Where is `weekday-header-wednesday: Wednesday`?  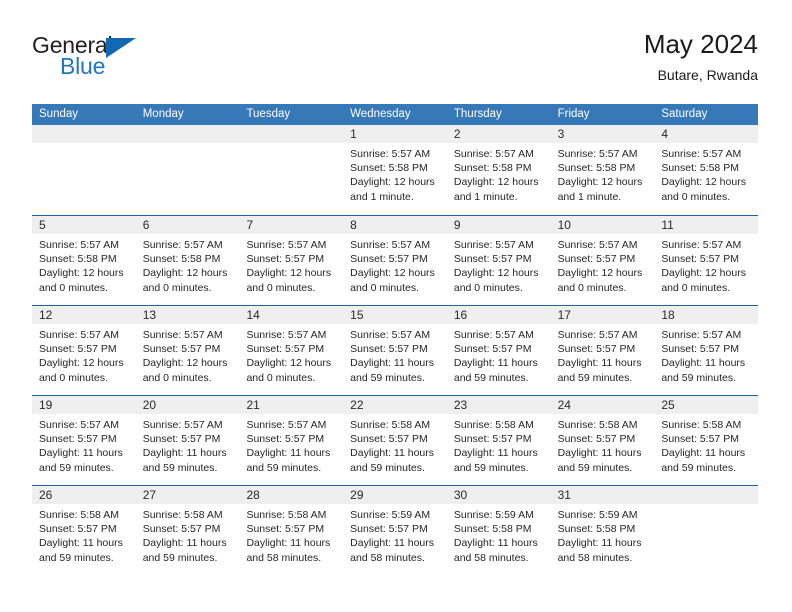 weekday-header-wednesday: Wednesday is located at coordinates (380, 114).